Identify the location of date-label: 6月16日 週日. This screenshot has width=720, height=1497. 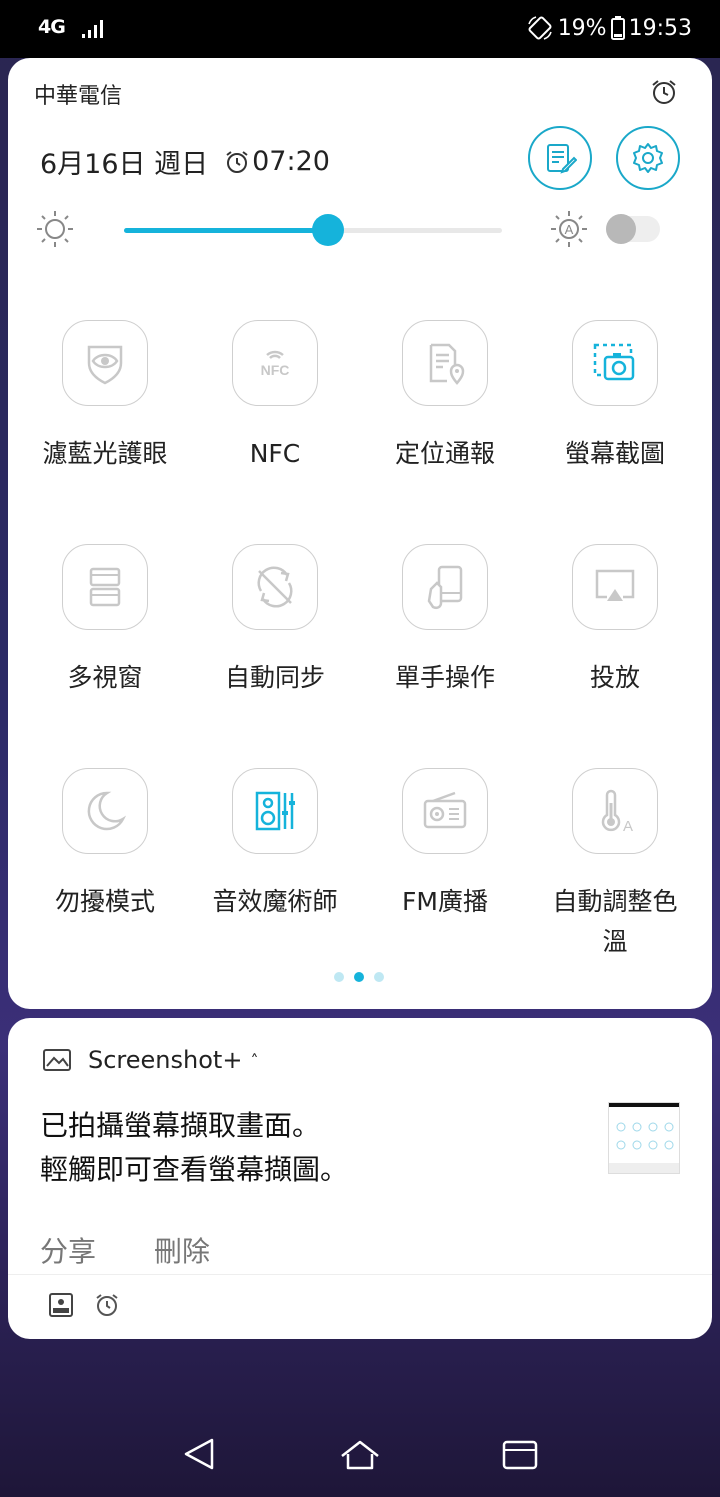
(124, 164).